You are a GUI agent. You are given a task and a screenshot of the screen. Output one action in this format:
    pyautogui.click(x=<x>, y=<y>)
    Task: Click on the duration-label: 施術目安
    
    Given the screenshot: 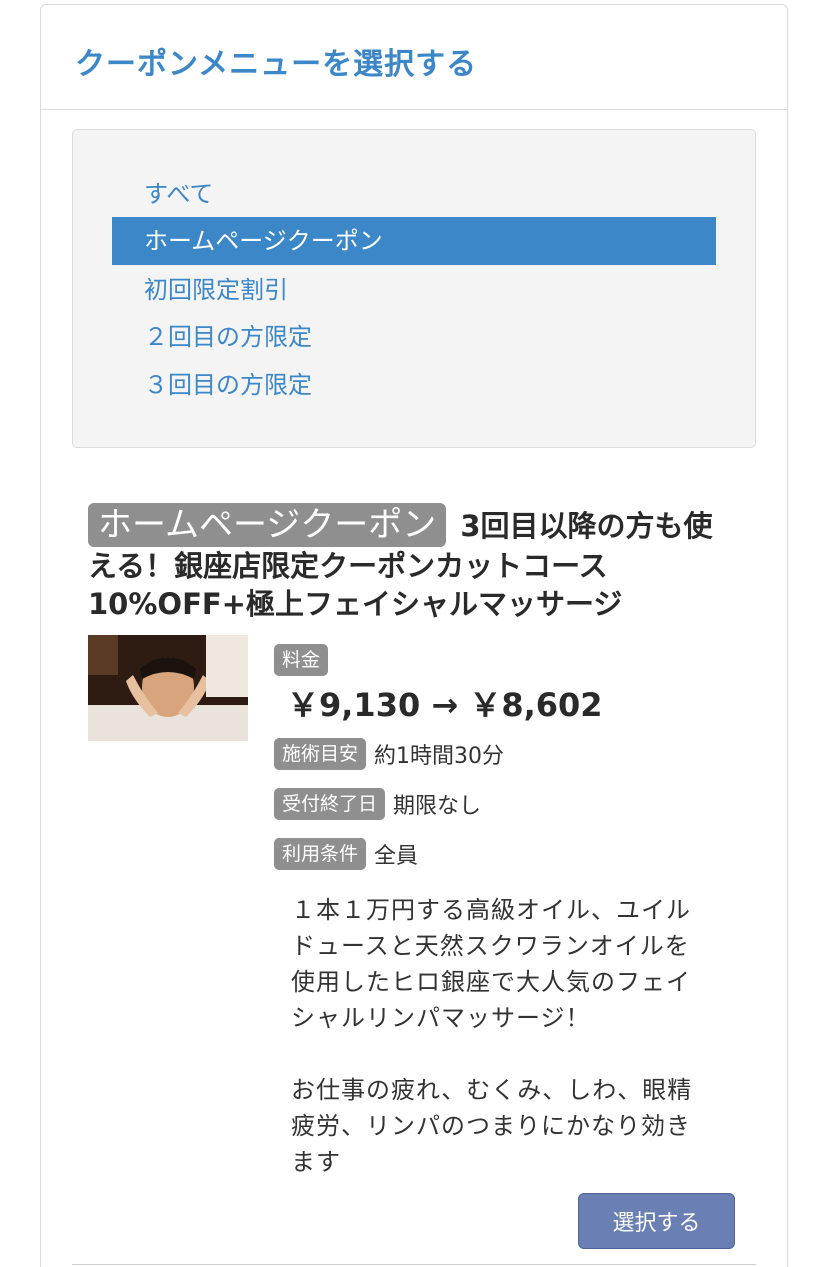 What is the action you would take?
    pyautogui.click(x=320, y=754)
    